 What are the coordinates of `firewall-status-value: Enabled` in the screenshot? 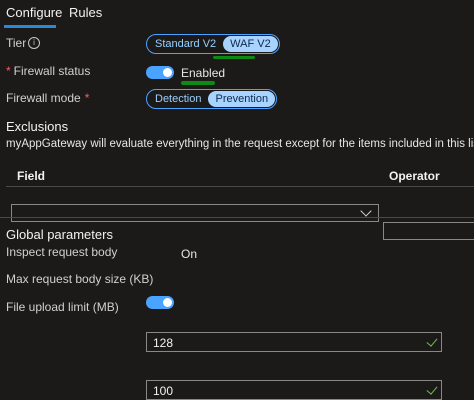 It's located at (203, 73).